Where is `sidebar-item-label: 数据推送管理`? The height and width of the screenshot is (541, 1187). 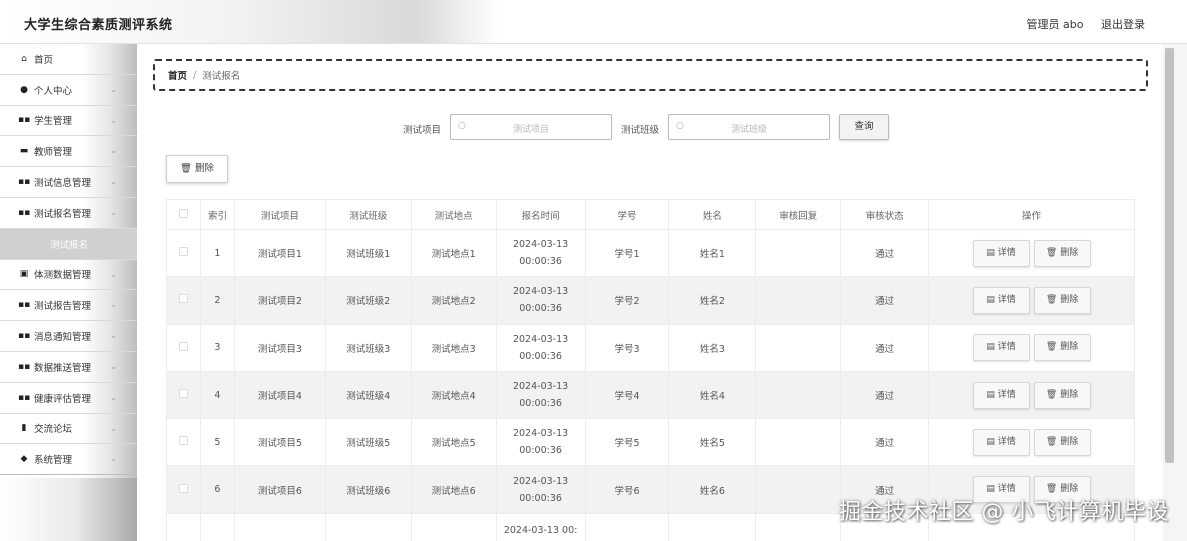 sidebar-item-label: 数据推送管理 is located at coordinates (63, 368).